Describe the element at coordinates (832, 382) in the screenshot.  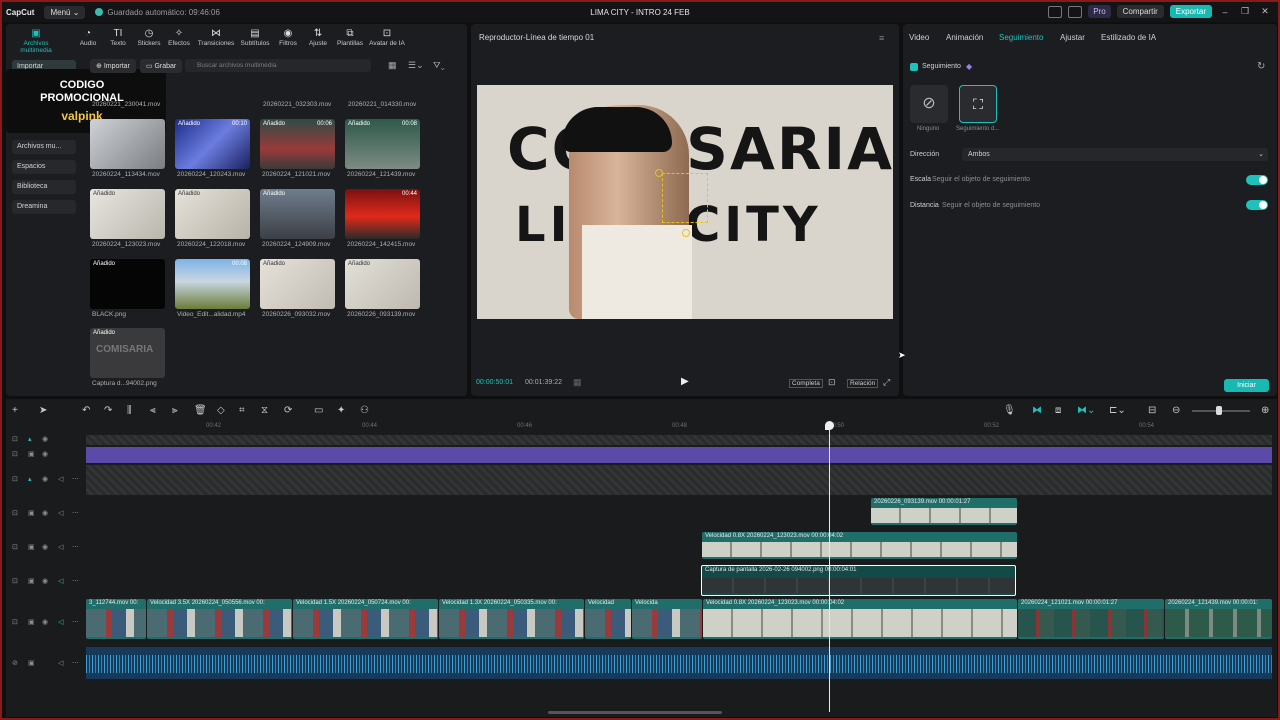
I see `screenshot-icon: ⊡` at that location.